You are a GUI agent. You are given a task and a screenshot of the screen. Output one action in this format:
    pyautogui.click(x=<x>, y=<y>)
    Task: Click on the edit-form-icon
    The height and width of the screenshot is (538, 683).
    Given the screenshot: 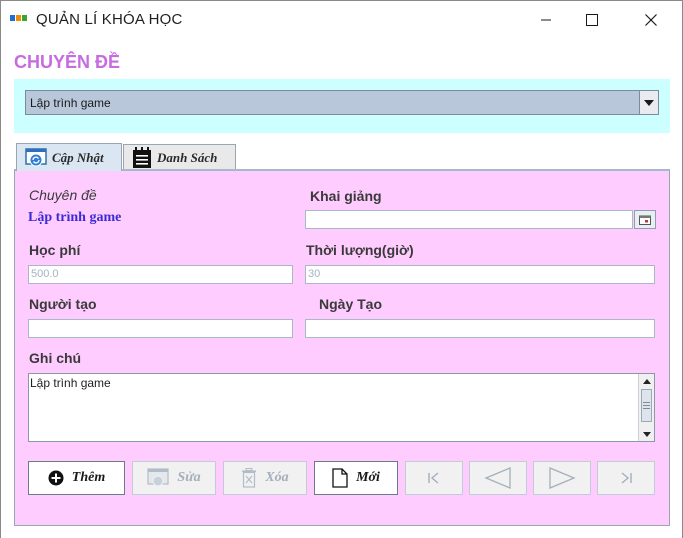 What is the action you would take?
    pyautogui.click(x=158, y=477)
    